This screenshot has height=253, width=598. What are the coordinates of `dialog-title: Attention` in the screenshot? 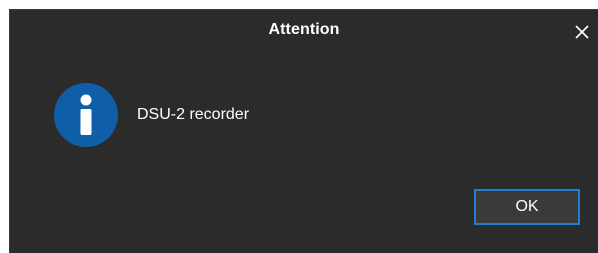 It's located at (304, 29).